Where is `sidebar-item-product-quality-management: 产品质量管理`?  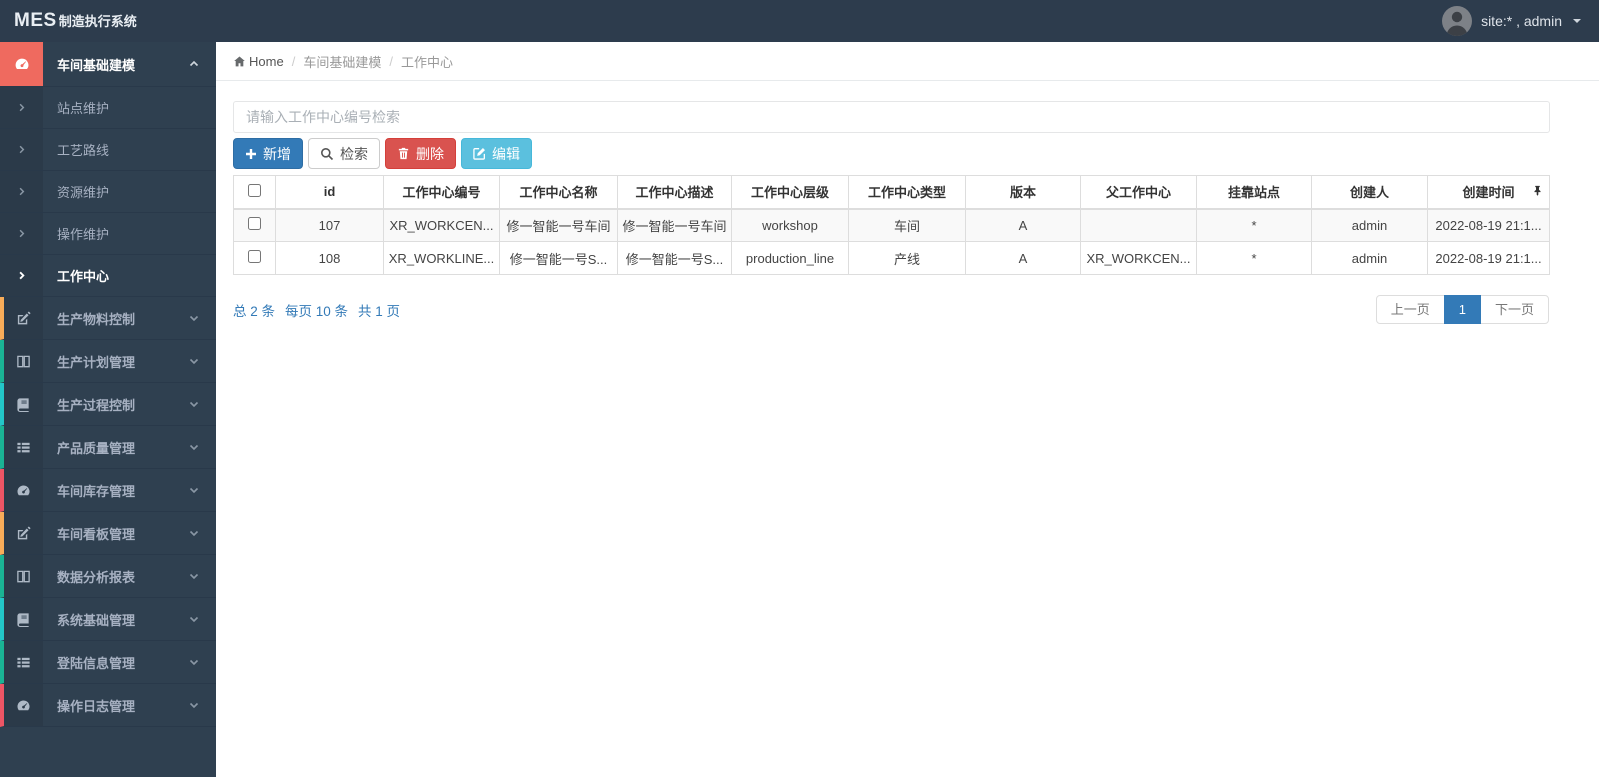 sidebar-item-product-quality-management: 产品质量管理 is located at coordinates (108, 447).